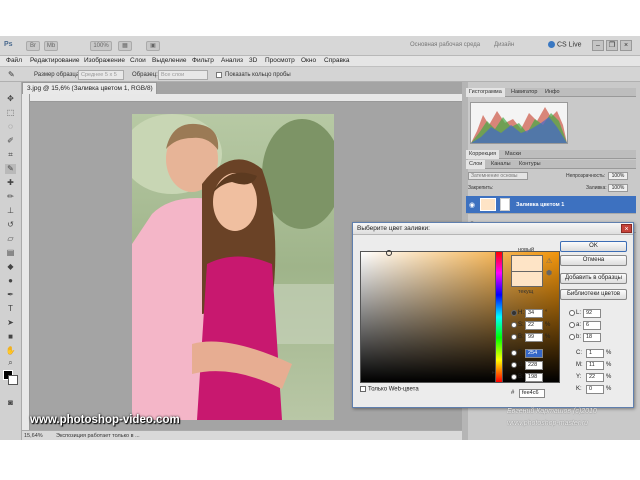  Describe the element at coordinates (363, 389) in the screenshot. I see `web-colors-checkbox` at that location.